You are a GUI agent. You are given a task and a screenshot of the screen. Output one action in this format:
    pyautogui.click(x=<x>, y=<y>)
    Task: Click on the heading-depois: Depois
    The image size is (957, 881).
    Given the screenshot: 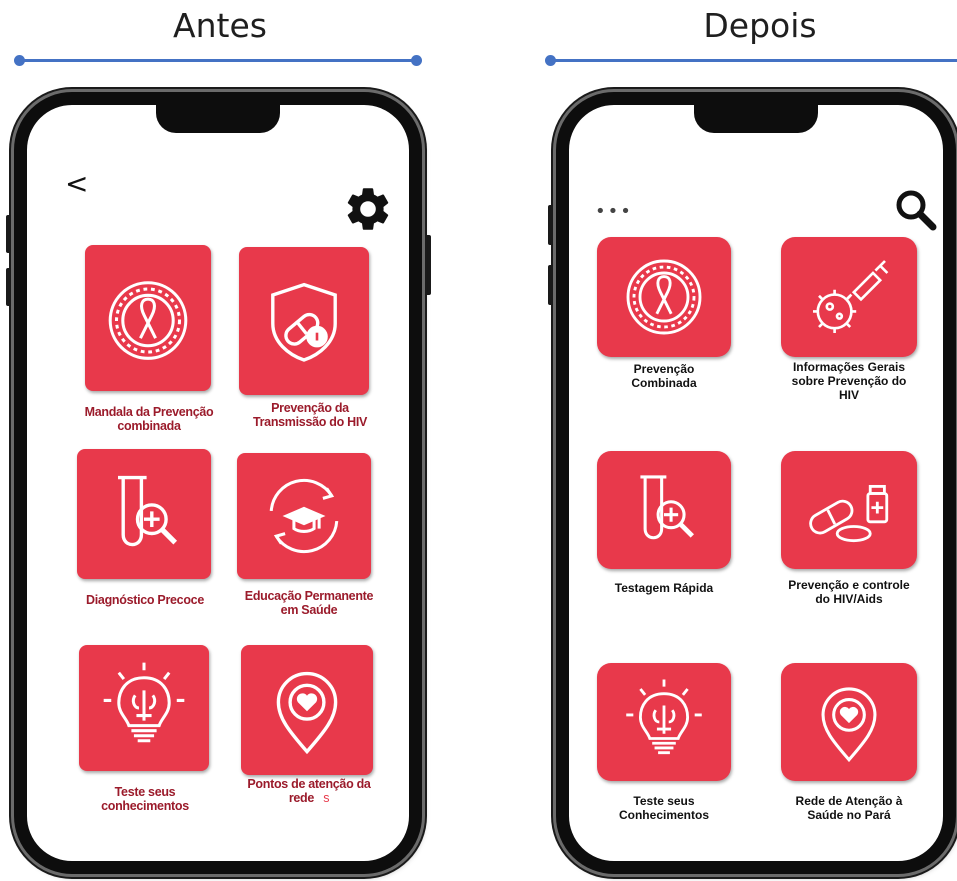 What is the action you would take?
    pyautogui.click(x=760, y=25)
    